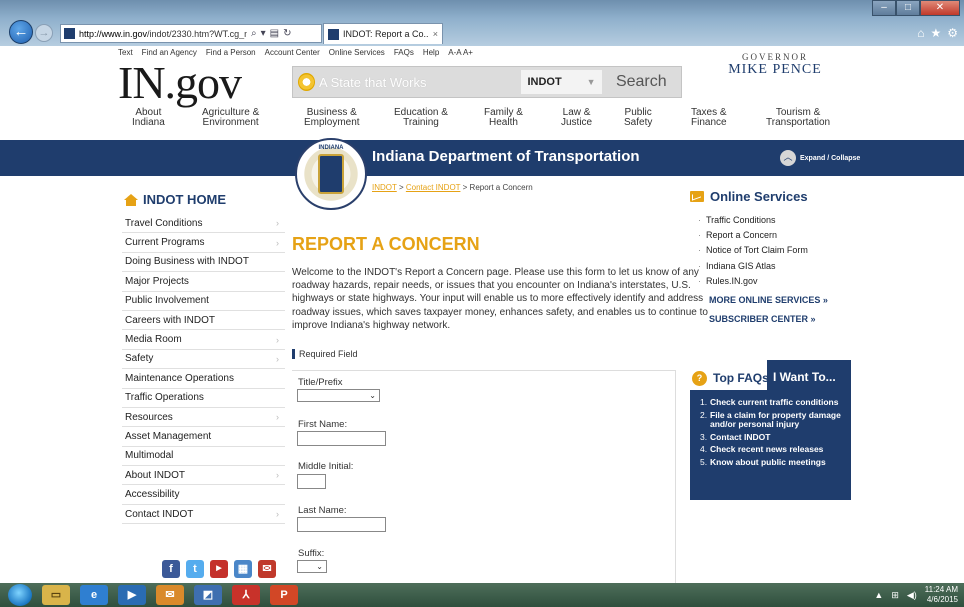 The width and height of the screenshot is (964, 607). Describe the element at coordinates (753, 237) in the screenshot. I see `online-service-link: · Report a Concern` at that location.